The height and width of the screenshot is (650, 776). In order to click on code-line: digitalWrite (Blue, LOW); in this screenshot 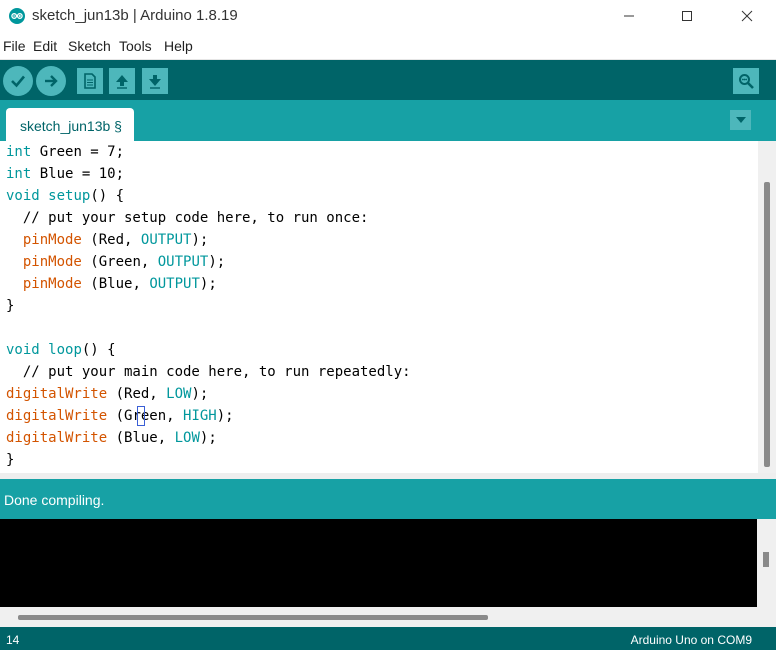, I will do `click(111, 438)`.